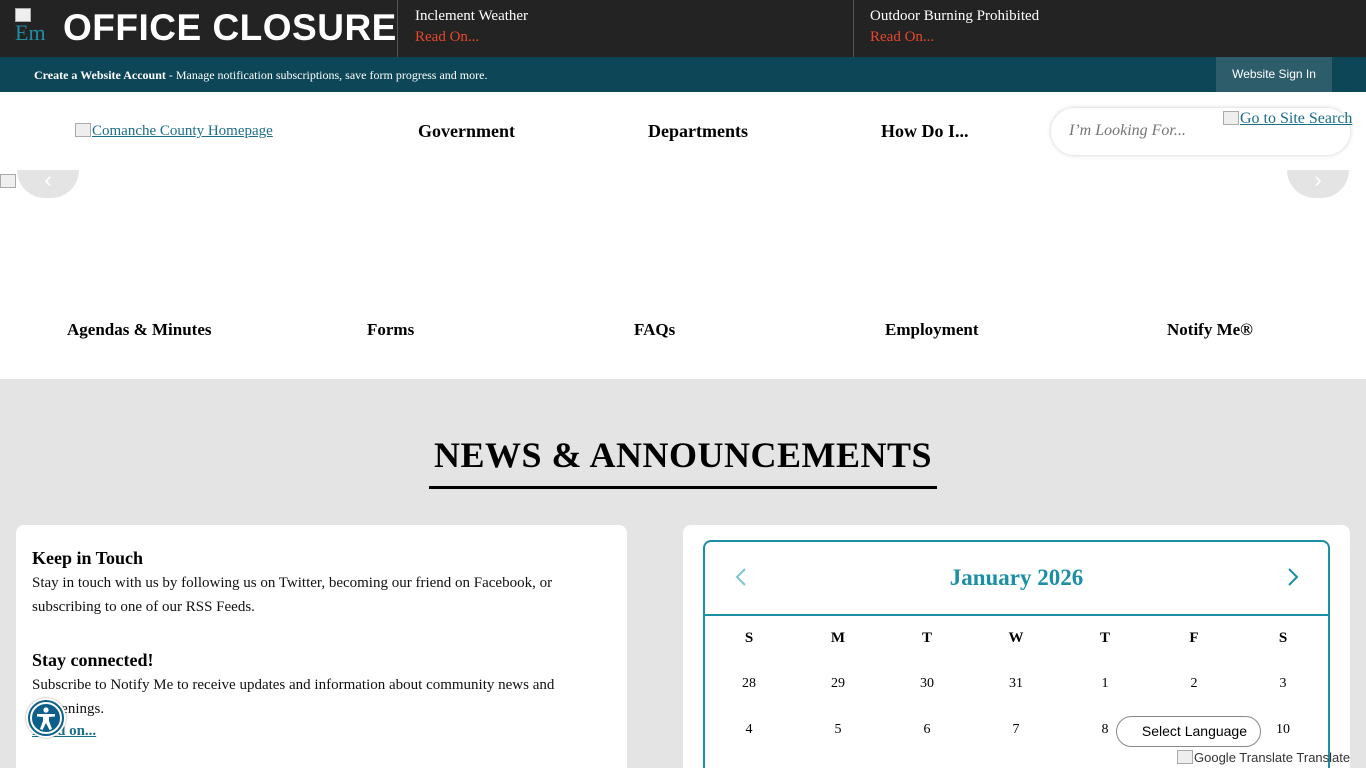 The width and height of the screenshot is (1366, 768). Describe the element at coordinates (654, 330) in the screenshot. I see `quick-link-faqs: FAQs` at that location.